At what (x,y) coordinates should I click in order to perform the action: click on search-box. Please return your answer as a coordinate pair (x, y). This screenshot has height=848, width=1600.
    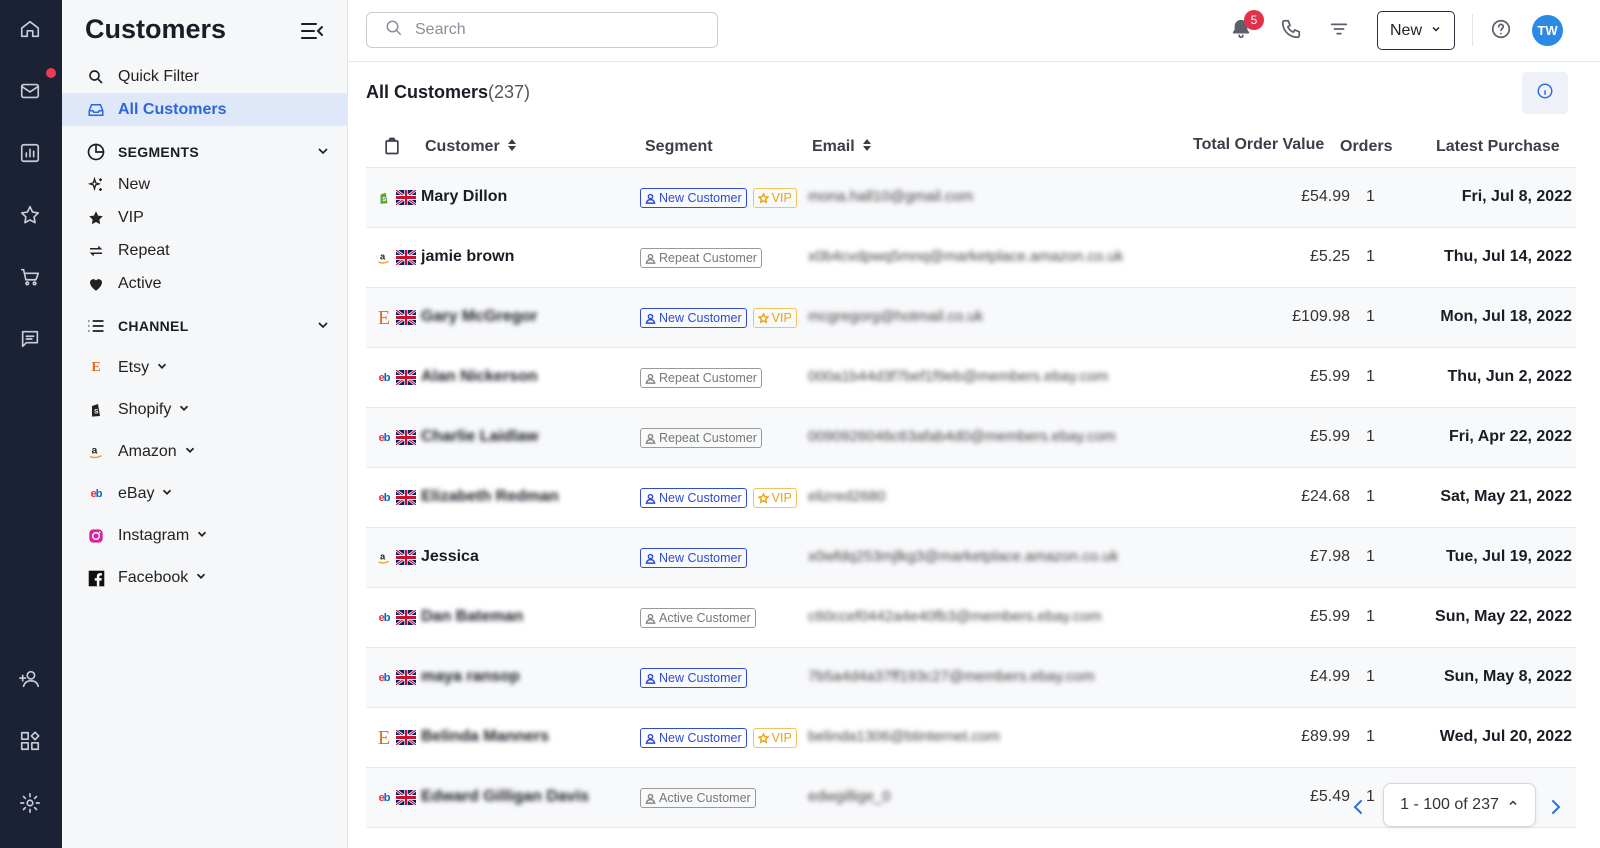
    Looking at the image, I should click on (542, 30).